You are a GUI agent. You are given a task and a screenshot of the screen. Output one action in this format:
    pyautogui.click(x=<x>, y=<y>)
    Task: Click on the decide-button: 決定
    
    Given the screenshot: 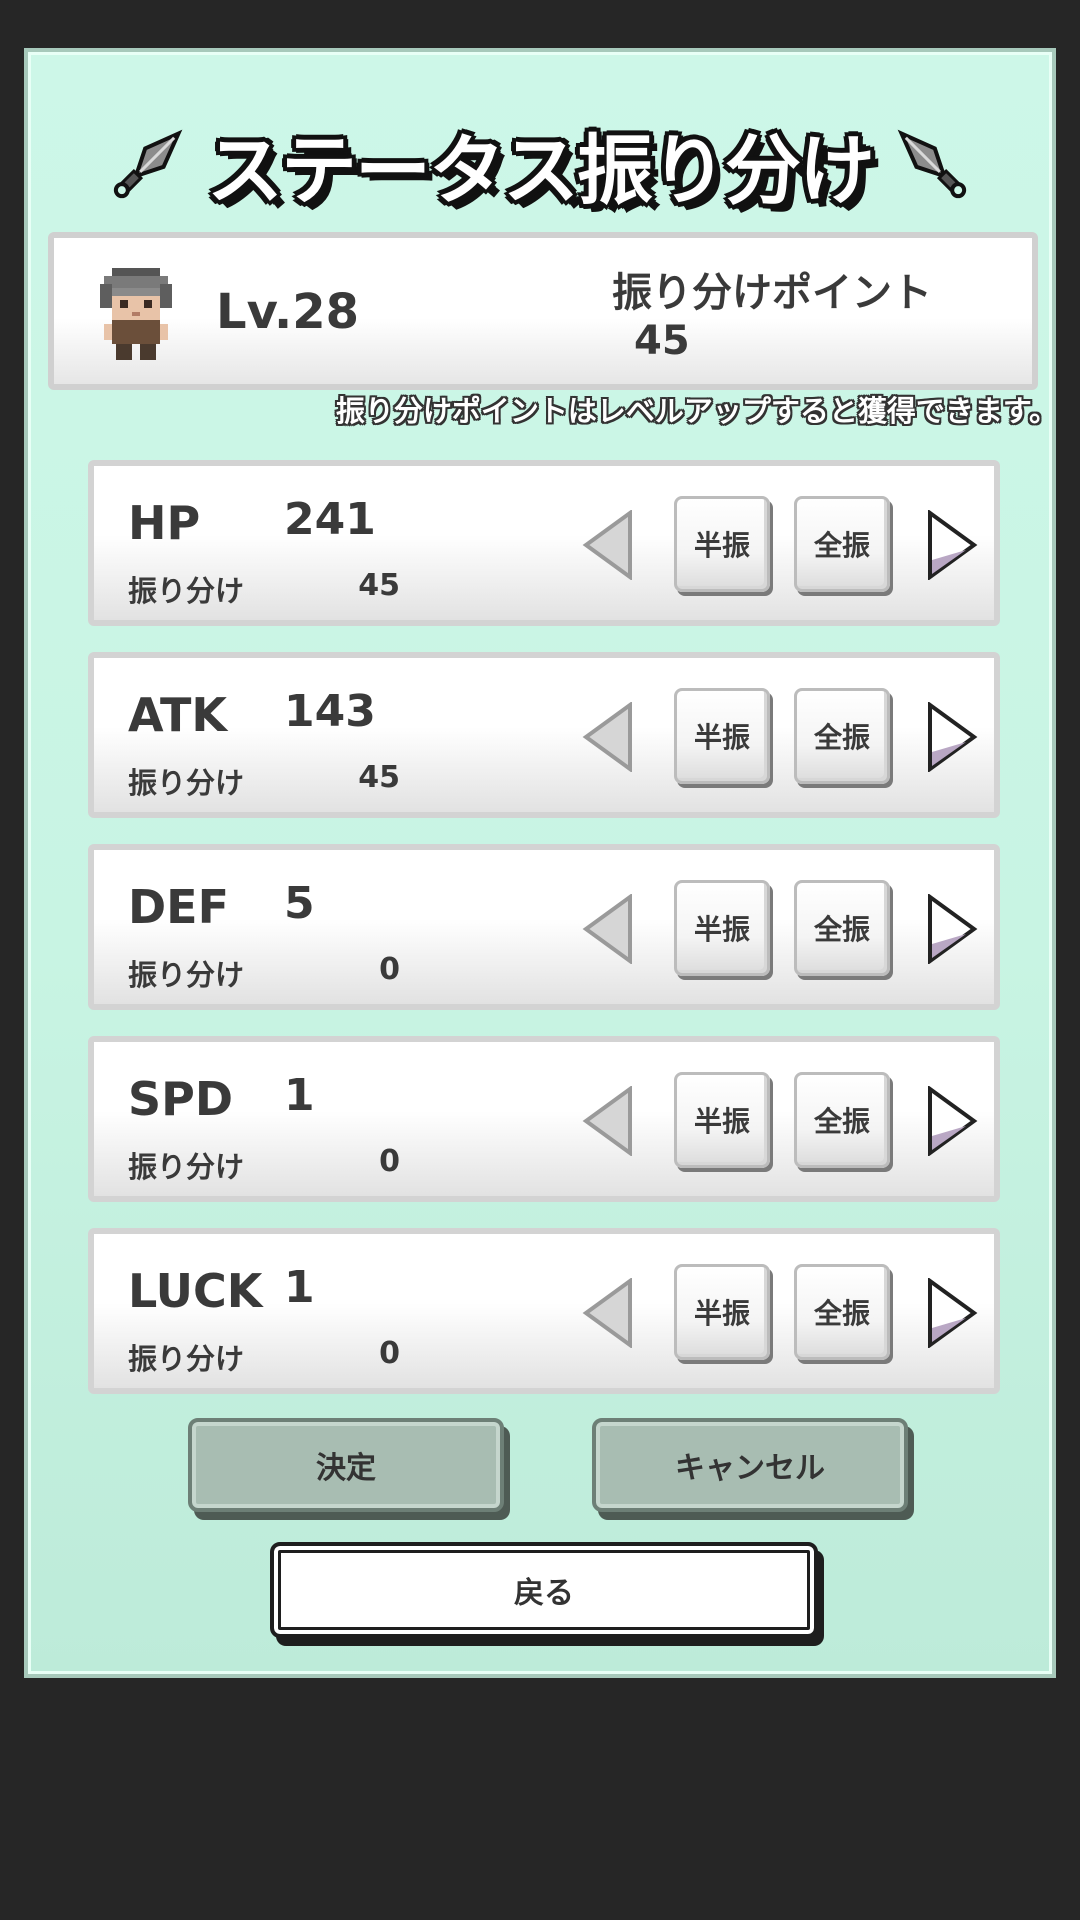 What is the action you would take?
    pyautogui.click(x=346, y=1465)
    